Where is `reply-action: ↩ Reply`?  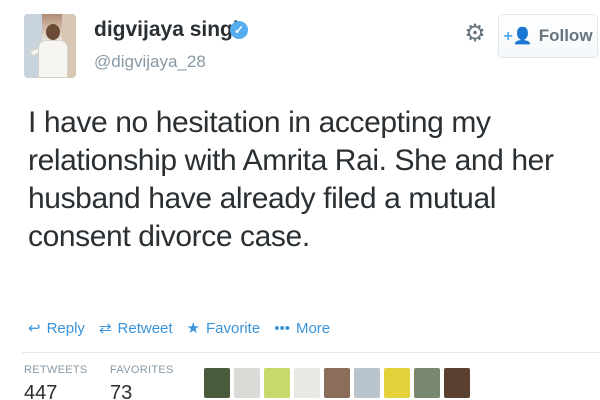
reply-action: ↩ Reply is located at coordinates (56, 328).